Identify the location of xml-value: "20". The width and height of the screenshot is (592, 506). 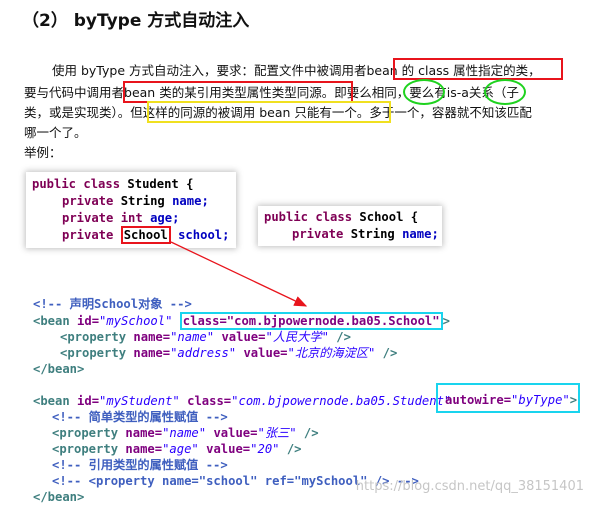
(265, 449).